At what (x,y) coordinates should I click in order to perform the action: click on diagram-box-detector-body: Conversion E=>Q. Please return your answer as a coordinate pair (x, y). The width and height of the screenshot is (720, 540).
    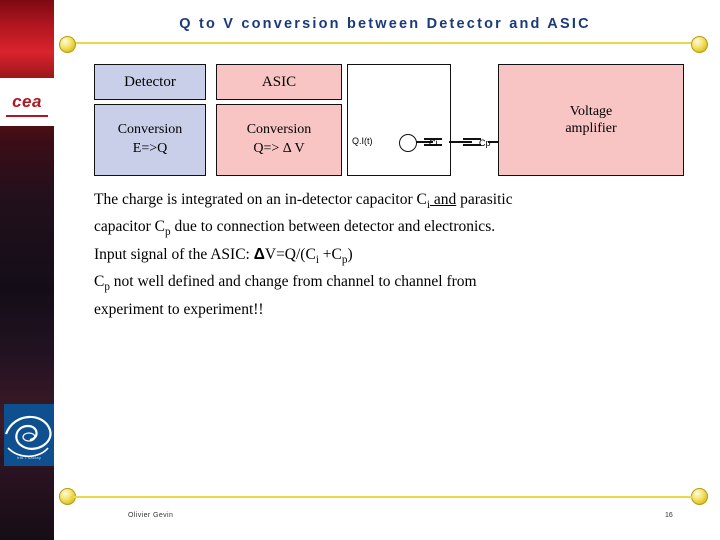
    Looking at the image, I should click on (150, 140).